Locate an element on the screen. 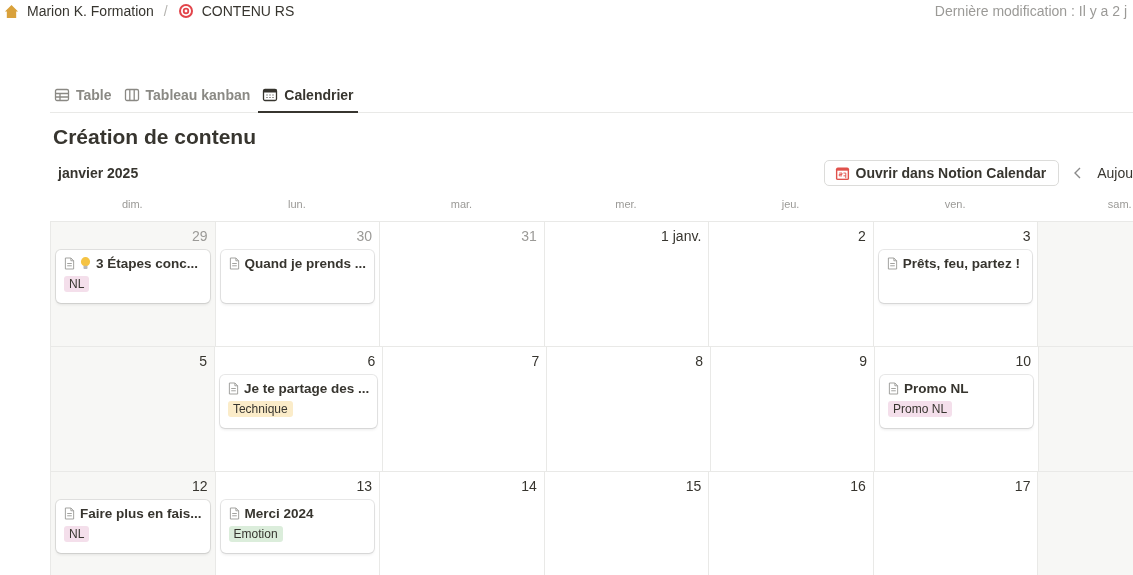  tag: Emotion is located at coordinates (255, 534).